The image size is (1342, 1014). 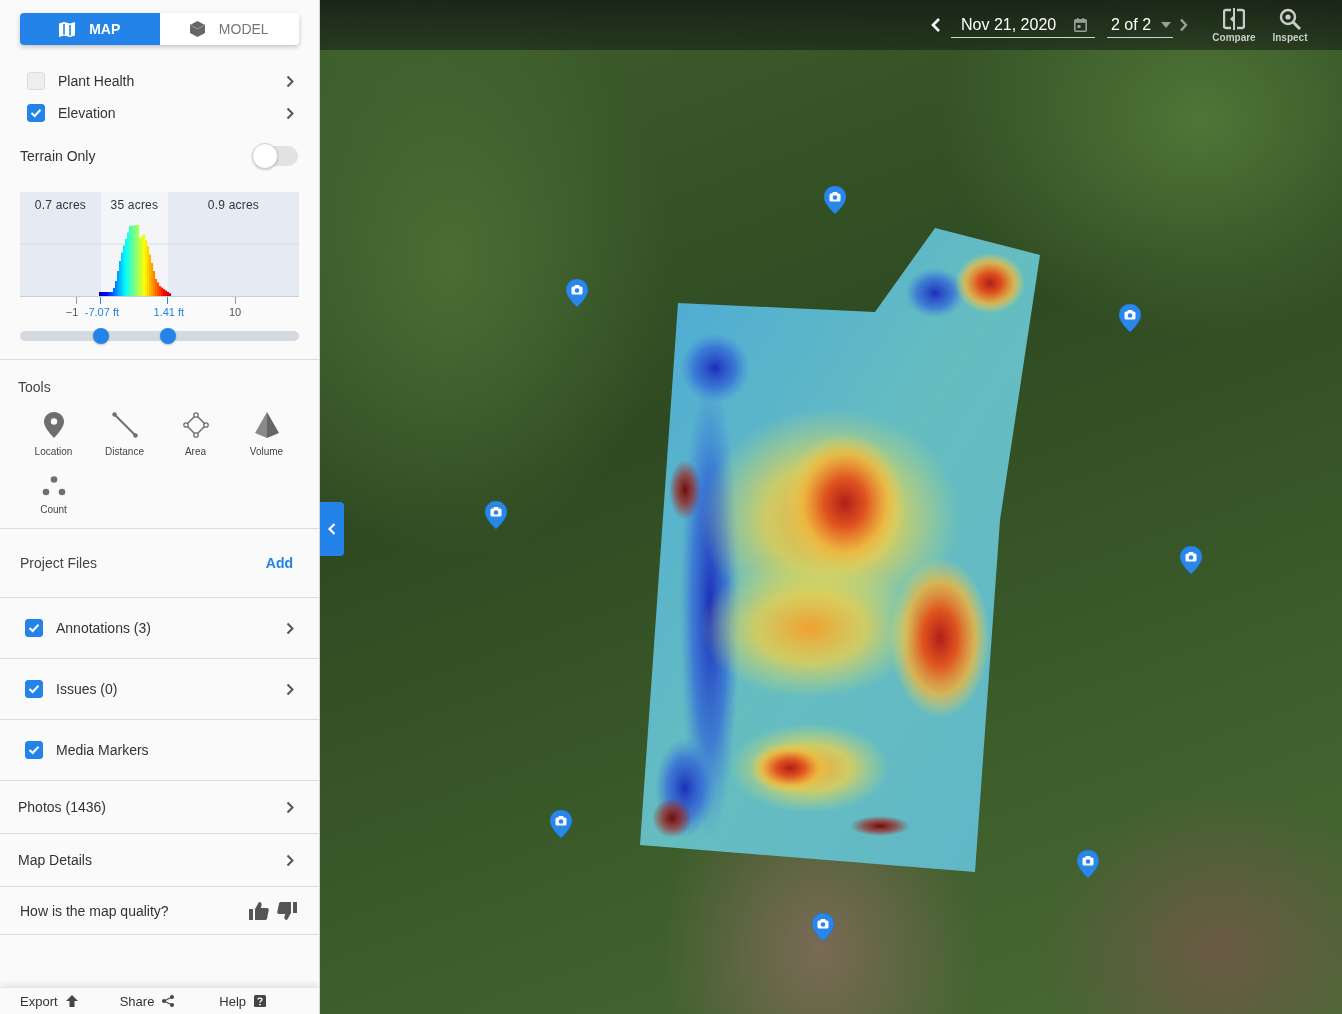 I want to click on thumb-reading: 1.41 ft, so click(x=169, y=312).